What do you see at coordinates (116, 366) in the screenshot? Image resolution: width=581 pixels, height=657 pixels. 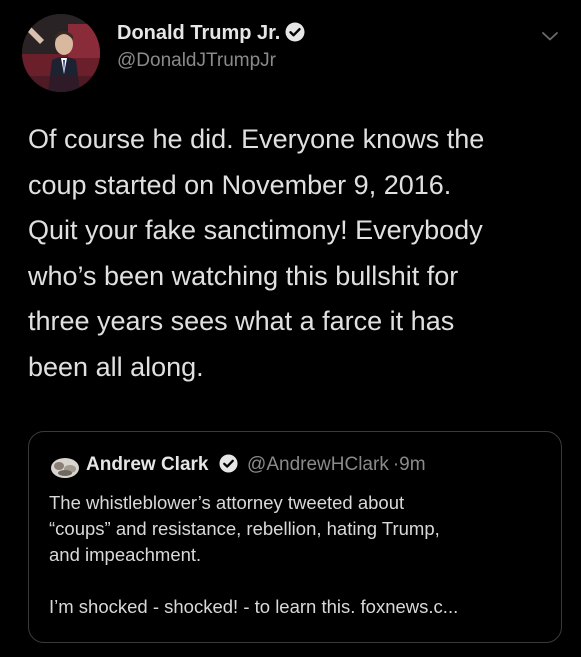 I see `tweet-text-line: been all along.` at bounding box center [116, 366].